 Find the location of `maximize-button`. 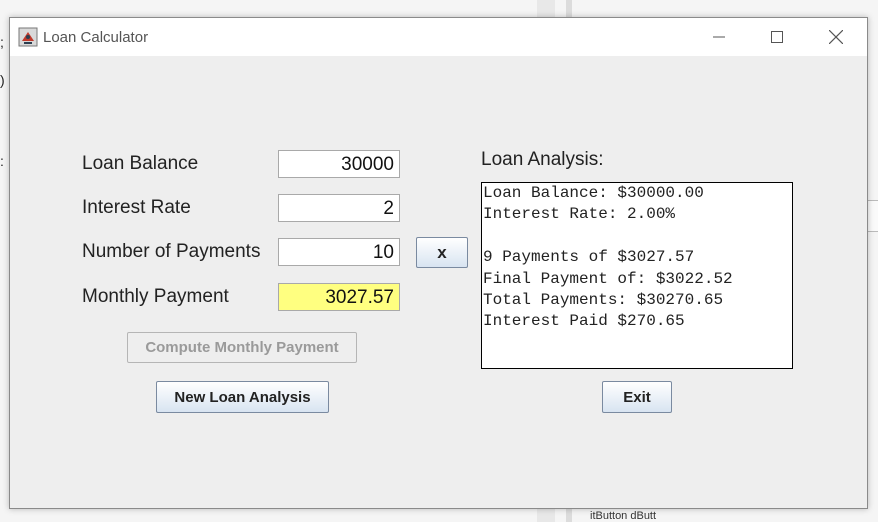

maximize-button is located at coordinates (777, 37).